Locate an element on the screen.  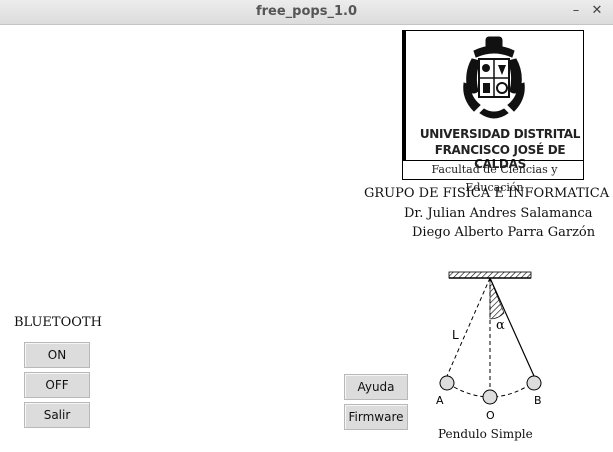
logo-line1: UNIVERSIDAD DISTRITAL is located at coordinates (500, 134).